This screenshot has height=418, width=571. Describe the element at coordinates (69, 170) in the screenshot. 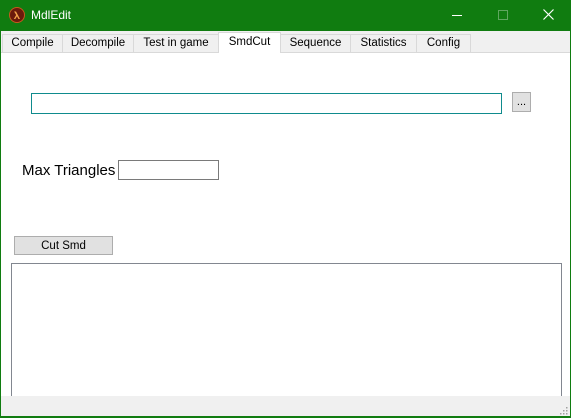

I see `max-triangles-label: Max Triangles` at that location.